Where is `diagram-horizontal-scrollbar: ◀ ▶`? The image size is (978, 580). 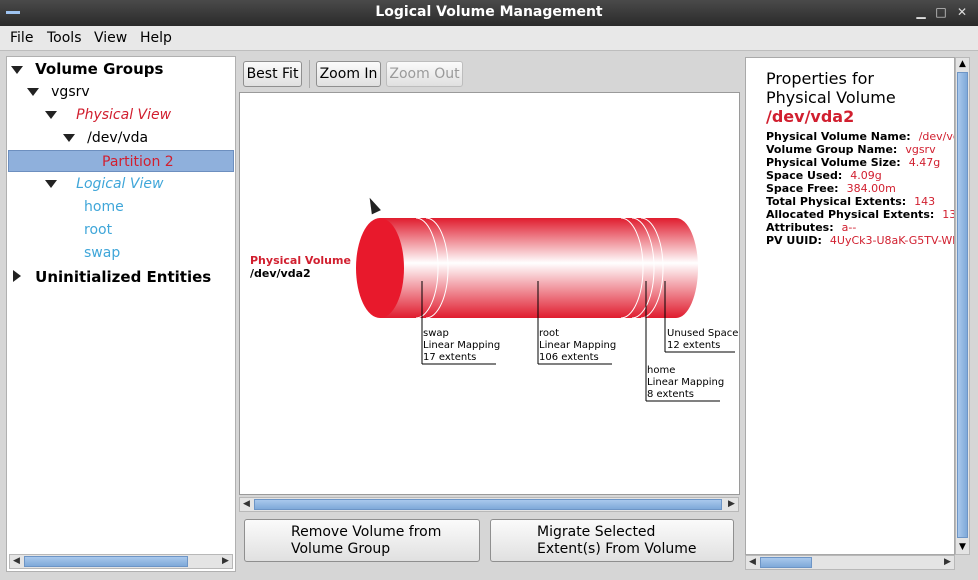 diagram-horizontal-scrollbar: ◀ ▶ is located at coordinates (489, 504).